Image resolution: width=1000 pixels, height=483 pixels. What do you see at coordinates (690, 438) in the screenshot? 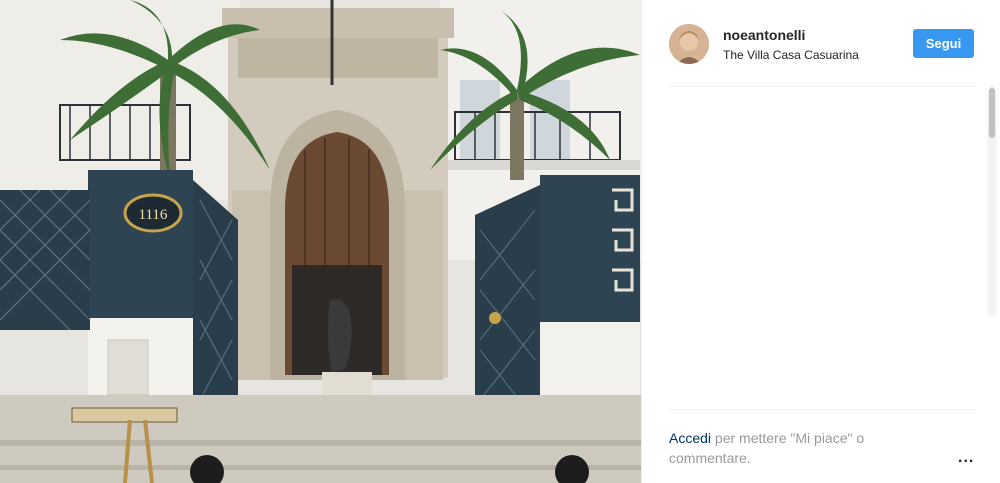
I see `login-link: Accedi` at bounding box center [690, 438].